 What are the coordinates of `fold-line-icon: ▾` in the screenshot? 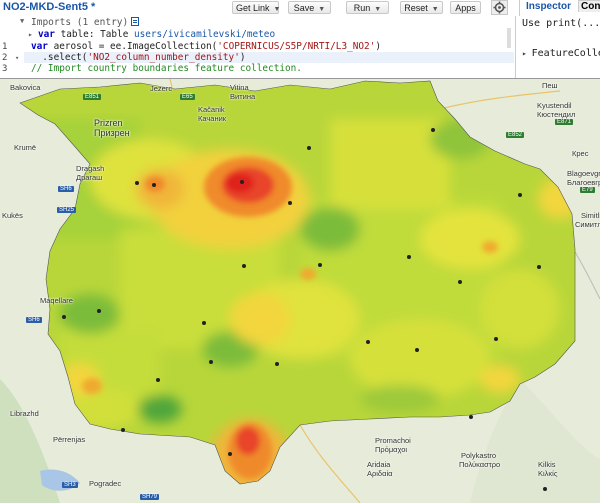 It's located at (17, 58).